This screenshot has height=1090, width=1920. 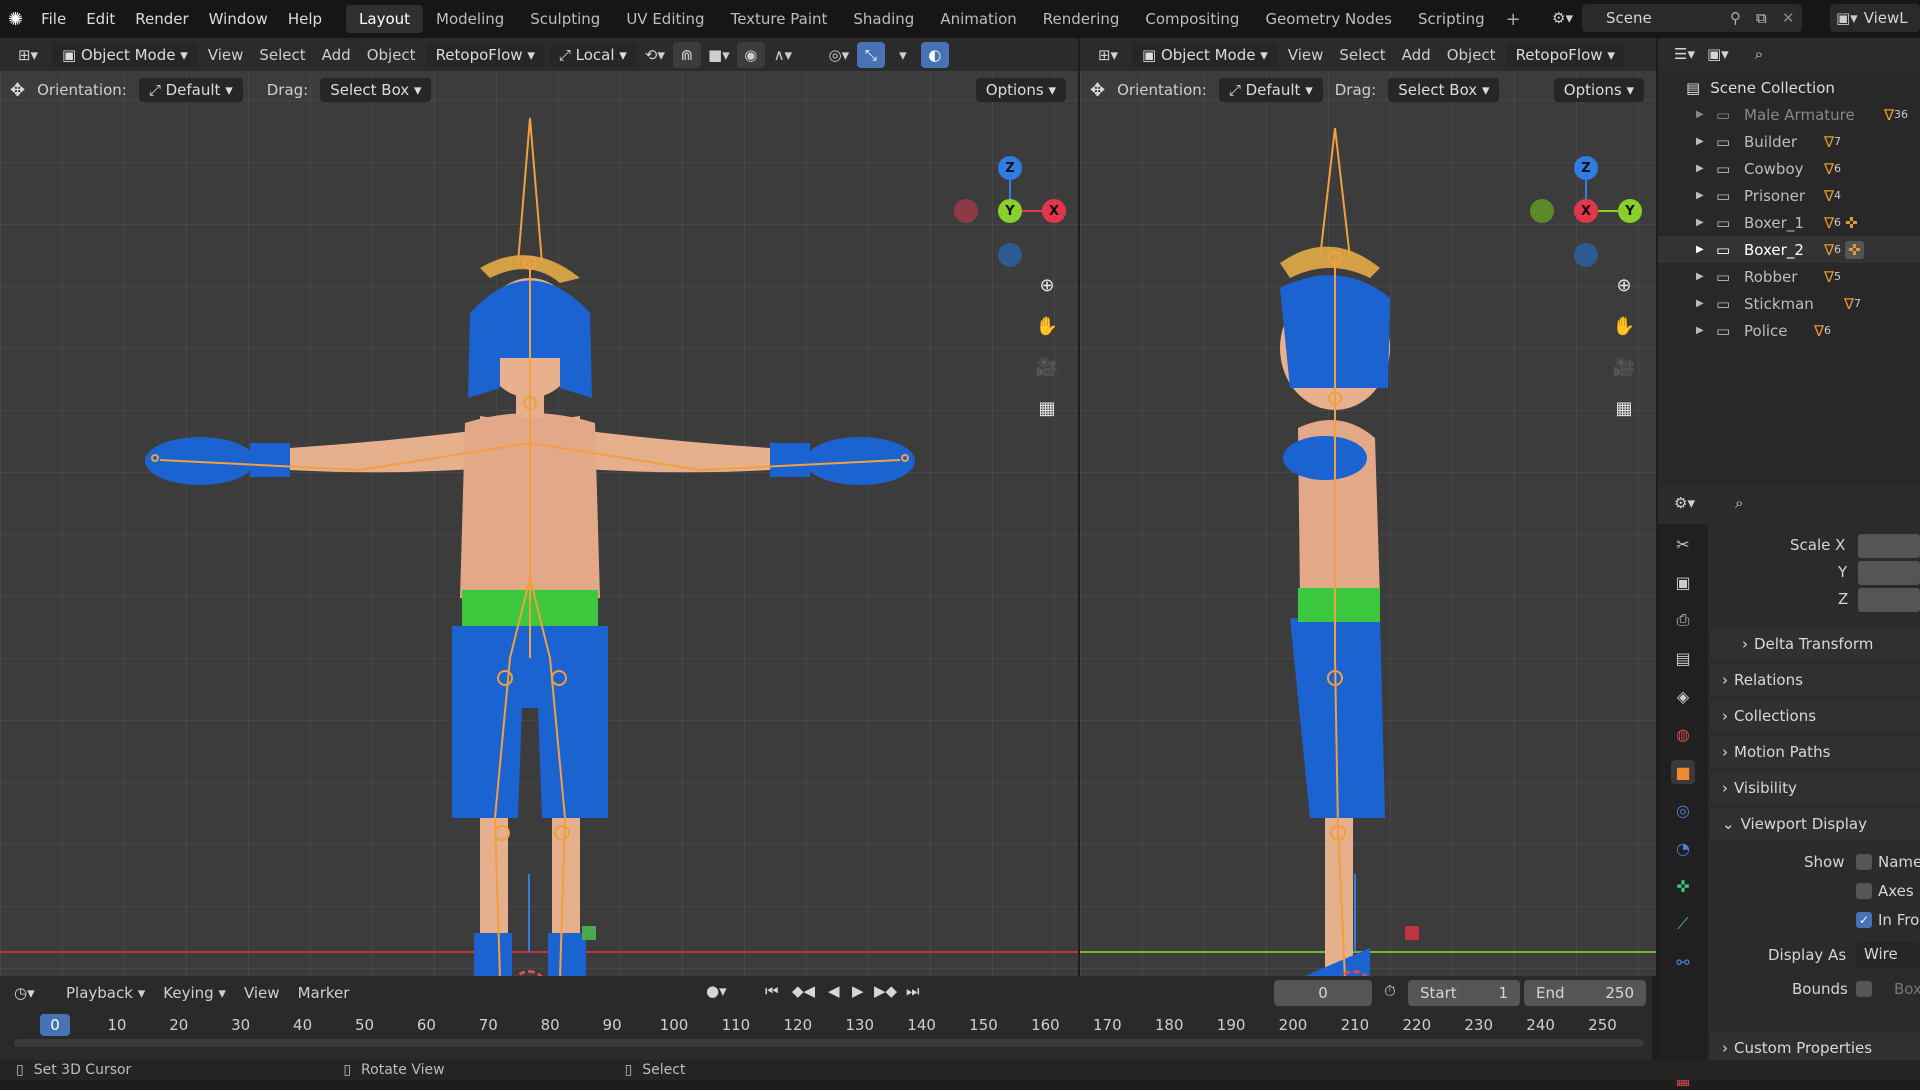 What do you see at coordinates (1789, 87) in the screenshot?
I see `scene-collection: ▤ Scene Collection` at bounding box center [1789, 87].